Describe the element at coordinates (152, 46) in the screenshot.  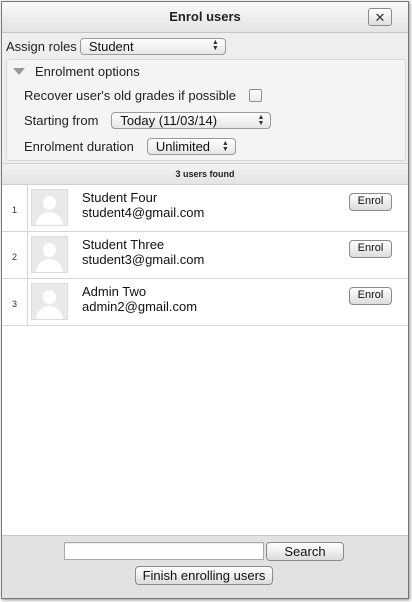
I see `assign-roles-select: Student ▲ ▼` at that location.